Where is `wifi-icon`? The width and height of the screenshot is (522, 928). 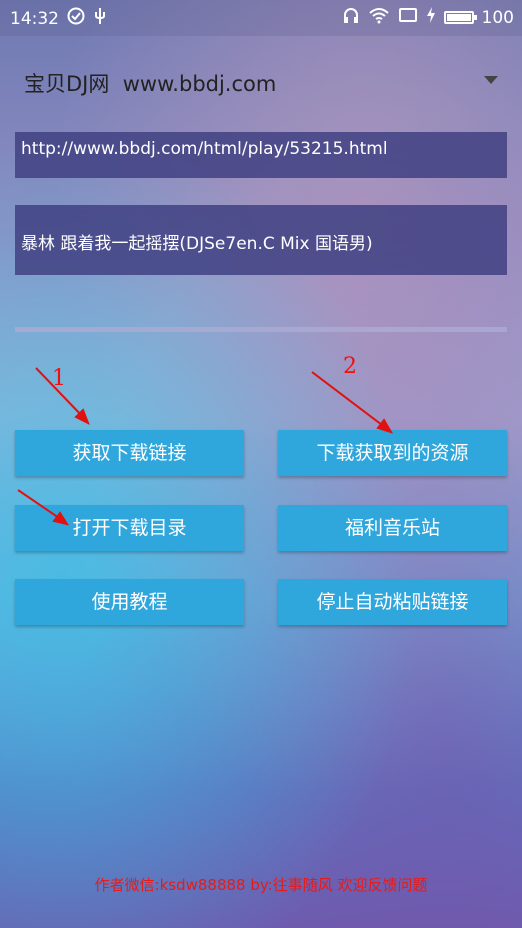
wifi-icon is located at coordinates (379, 17).